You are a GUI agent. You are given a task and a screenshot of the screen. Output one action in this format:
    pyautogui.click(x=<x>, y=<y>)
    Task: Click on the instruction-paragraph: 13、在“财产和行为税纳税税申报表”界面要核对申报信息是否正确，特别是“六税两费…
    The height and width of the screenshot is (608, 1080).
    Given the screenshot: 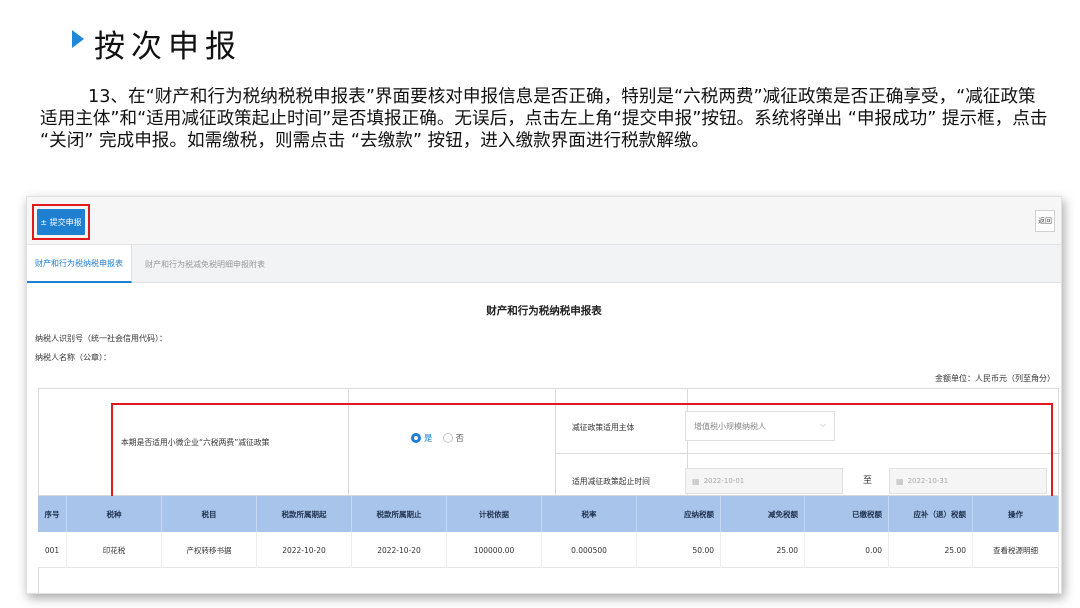 What is the action you would take?
    pyautogui.click(x=544, y=119)
    